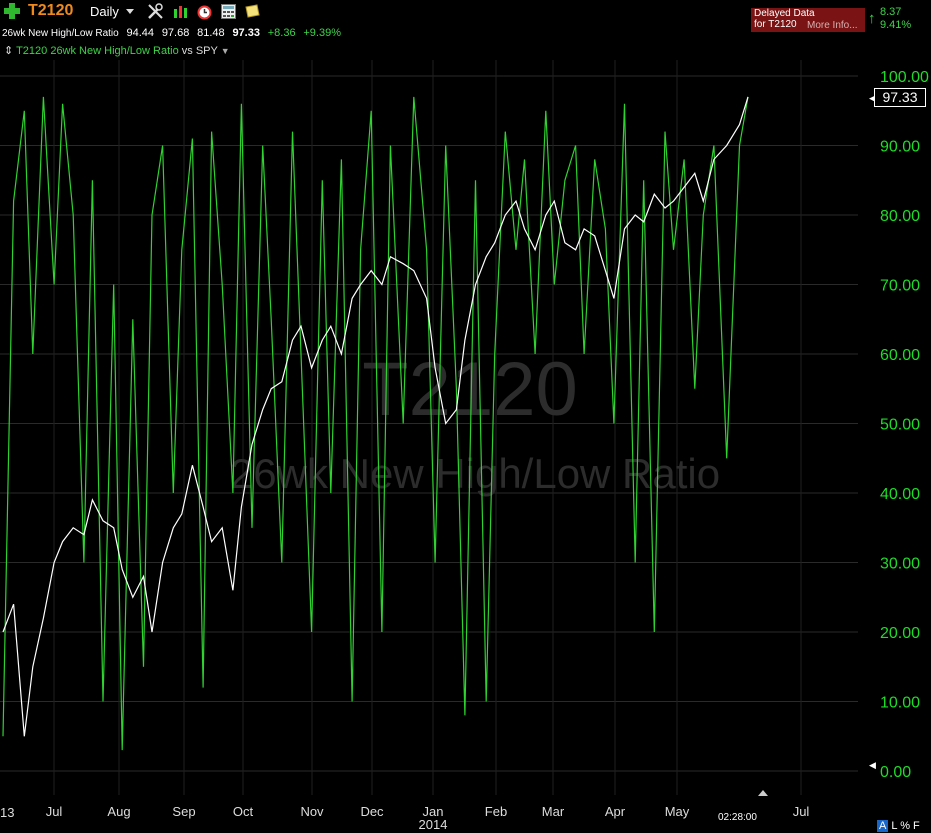  Describe the element at coordinates (898, 826) in the screenshot. I see `scale-mode-toggles: A L % F` at that location.